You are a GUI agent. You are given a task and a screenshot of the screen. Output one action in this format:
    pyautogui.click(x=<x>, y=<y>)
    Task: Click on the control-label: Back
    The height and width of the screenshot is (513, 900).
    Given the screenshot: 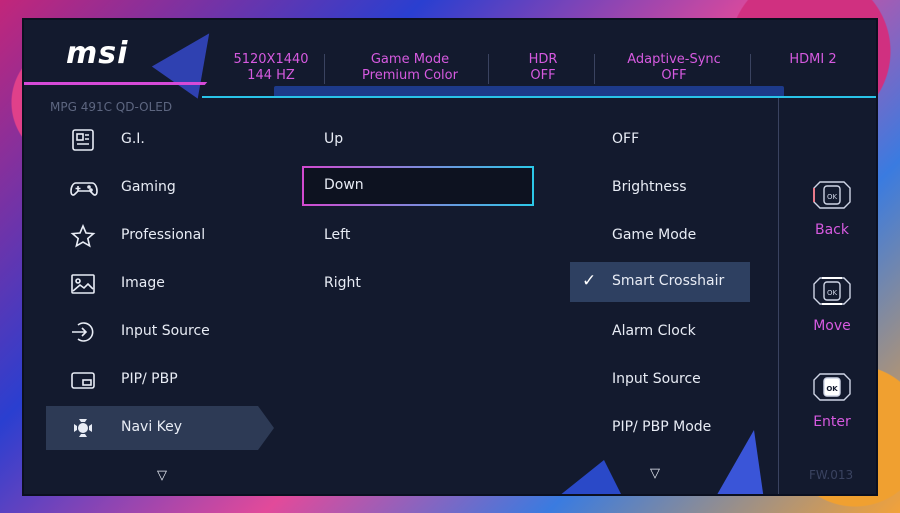 What is the action you would take?
    pyautogui.click(x=832, y=230)
    